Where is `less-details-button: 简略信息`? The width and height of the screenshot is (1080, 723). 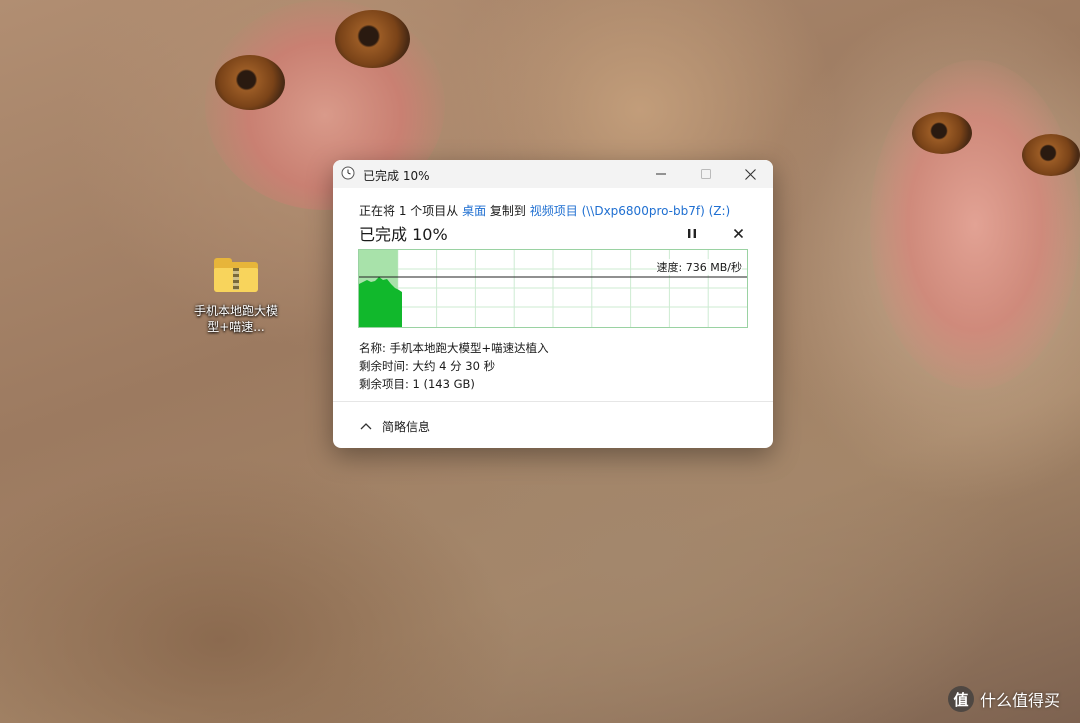 less-details-button: 简略信息 is located at coordinates (394, 426).